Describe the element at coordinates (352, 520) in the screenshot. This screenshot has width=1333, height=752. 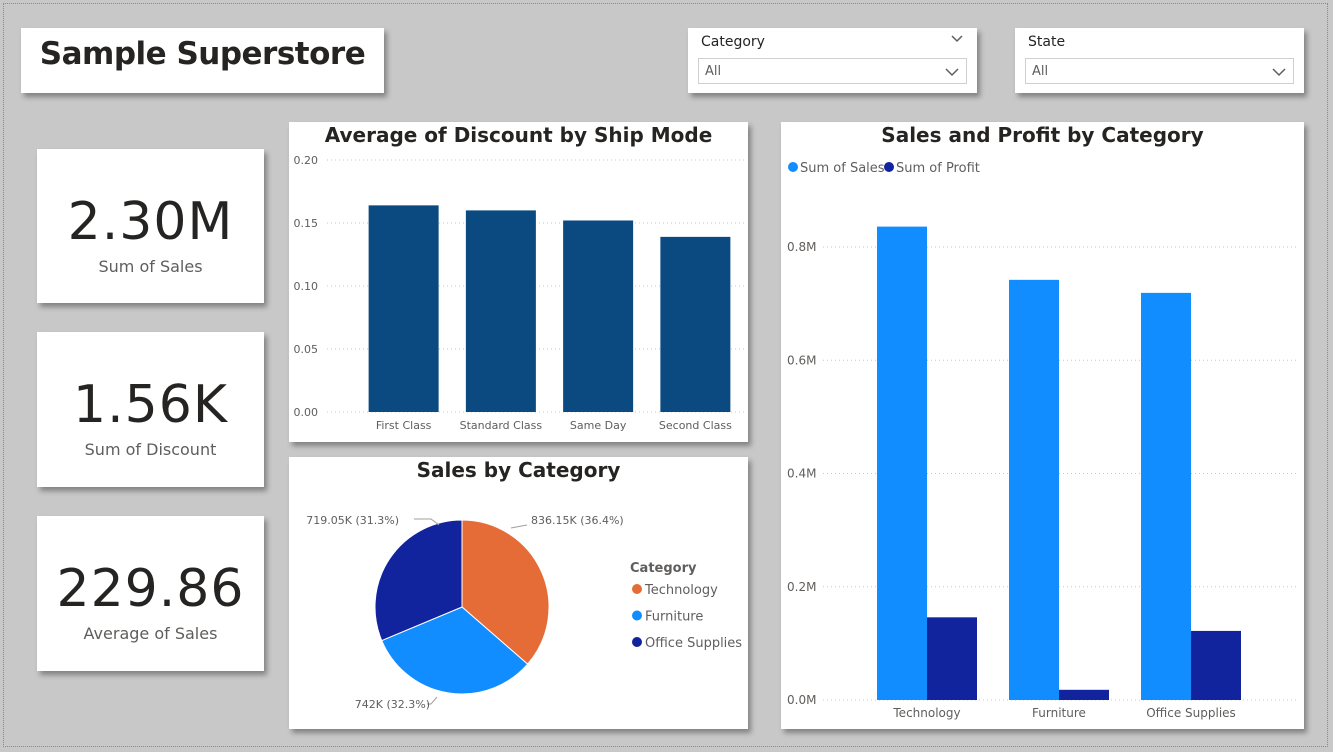
I see `data-label: 719.05K (31.3%)` at that location.